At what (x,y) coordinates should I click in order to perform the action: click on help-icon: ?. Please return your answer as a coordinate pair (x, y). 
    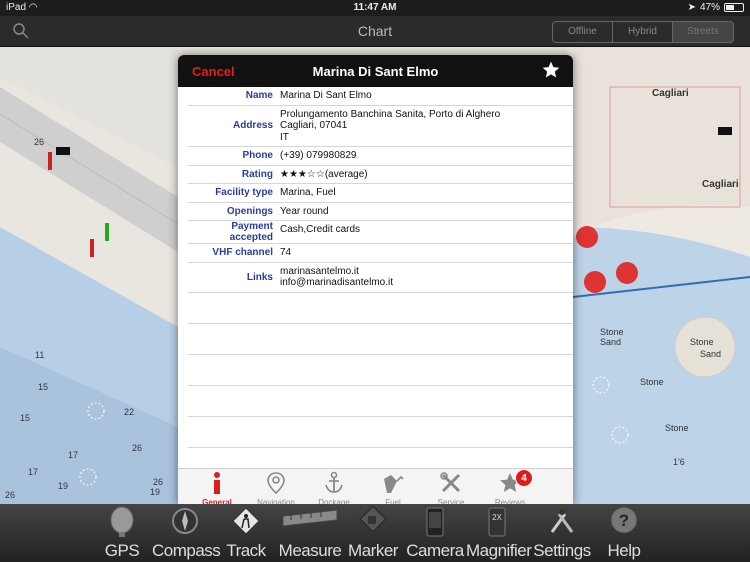
    Looking at the image, I should click on (624, 520).